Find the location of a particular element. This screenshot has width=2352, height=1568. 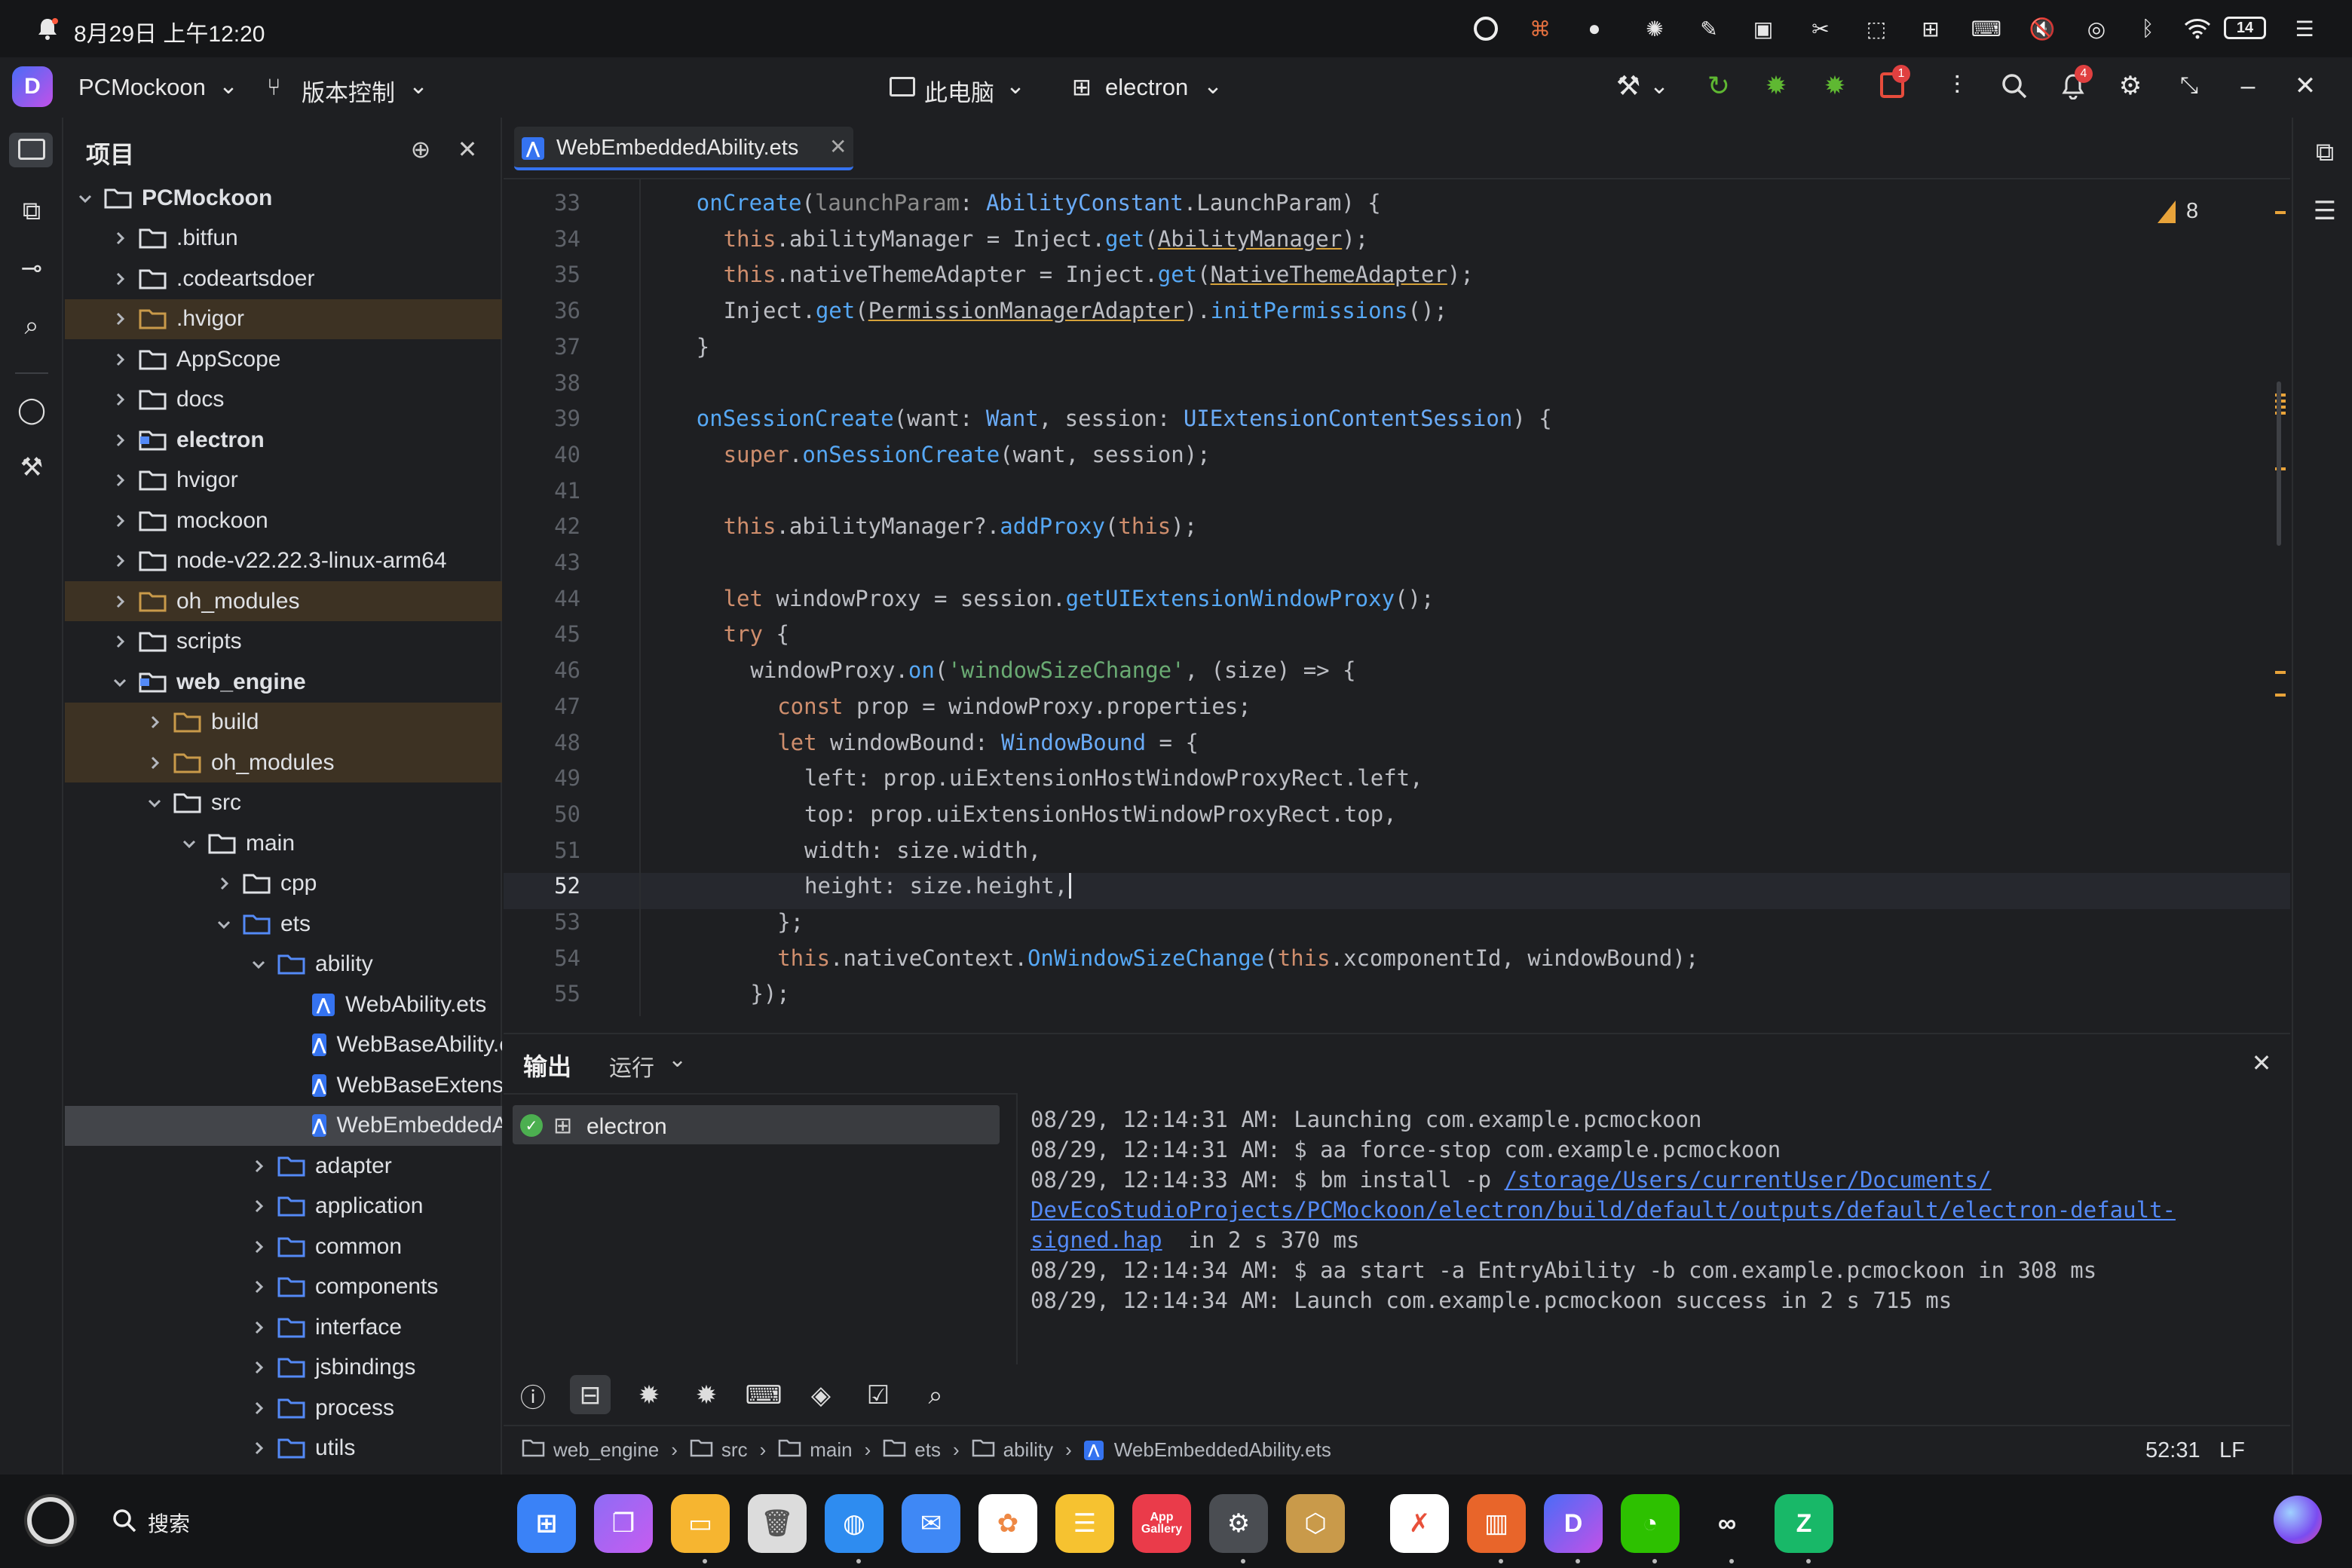

project-chevron-down-icon: ⌄ is located at coordinates (228, 86).